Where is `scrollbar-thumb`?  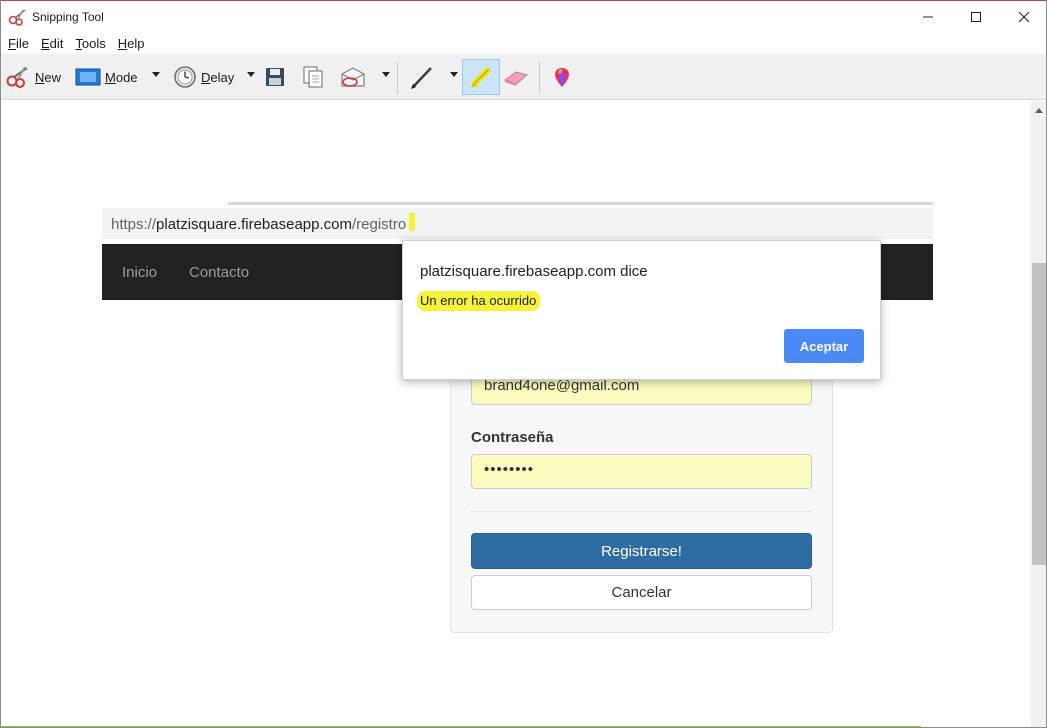 scrollbar-thumb is located at coordinates (1039, 414).